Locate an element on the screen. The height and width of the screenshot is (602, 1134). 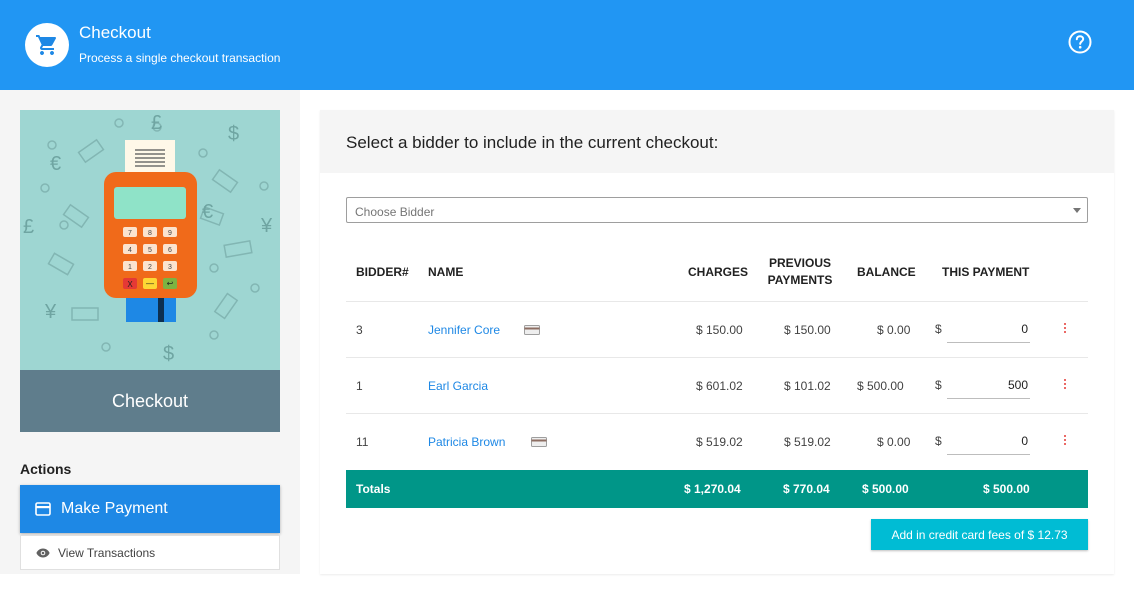
row-3-charges: $ 519.02 is located at coordinates (719, 442).